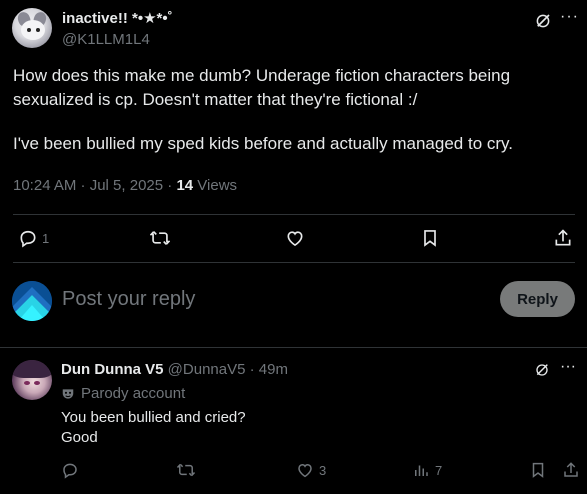  What do you see at coordinates (153, 417) in the screenshot?
I see `reply-body-line: You been bullied and cried?` at bounding box center [153, 417].